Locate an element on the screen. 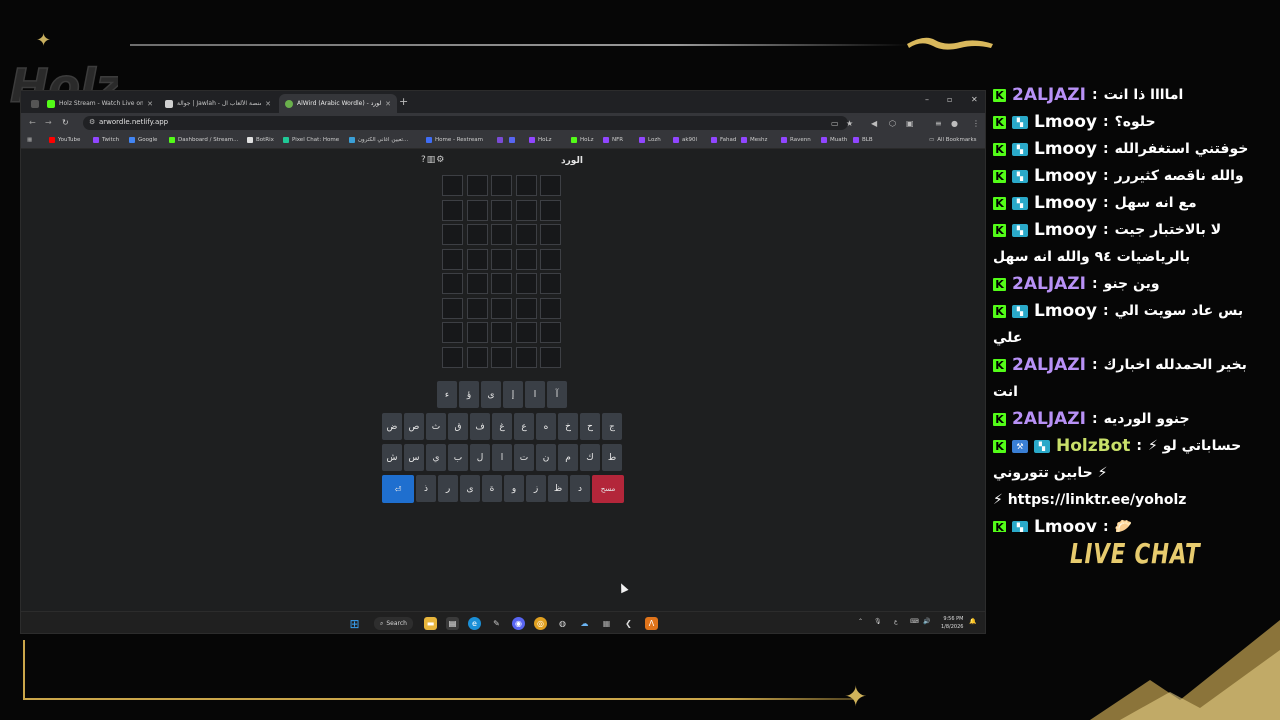  address-bar: ⚙ arwordle.netlify.app is located at coordinates (465, 123).